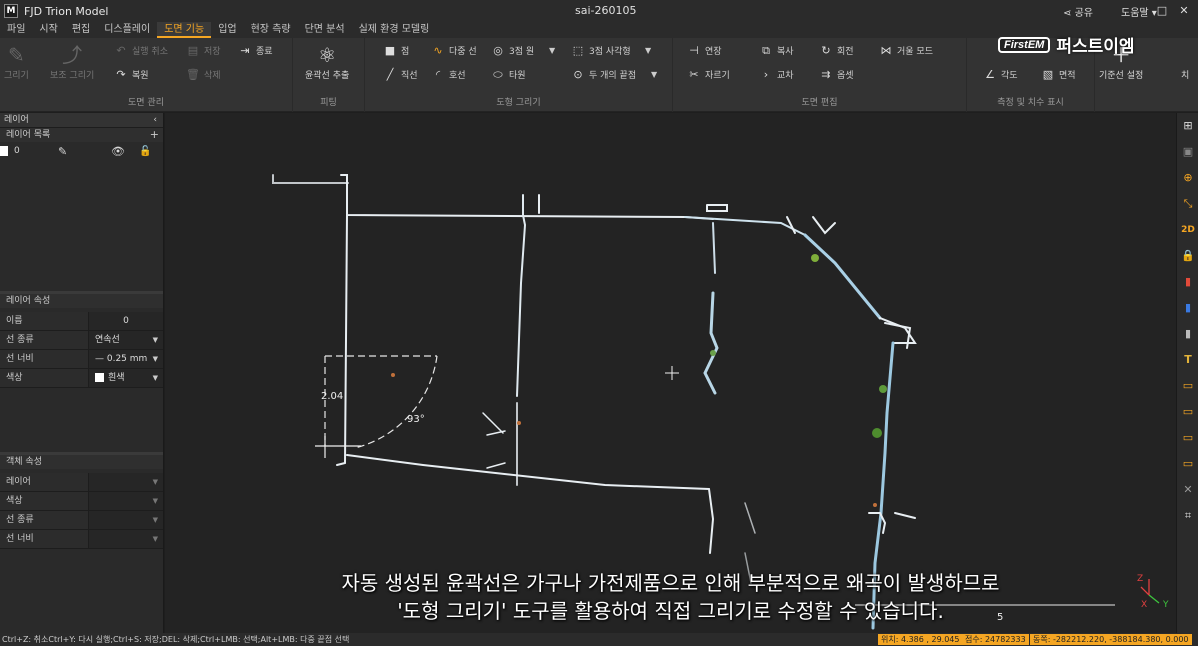  What do you see at coordinates (155, 378) in the screenshot?
I see `chevron-down-icon: ▼` at bounding box center [155, 378].